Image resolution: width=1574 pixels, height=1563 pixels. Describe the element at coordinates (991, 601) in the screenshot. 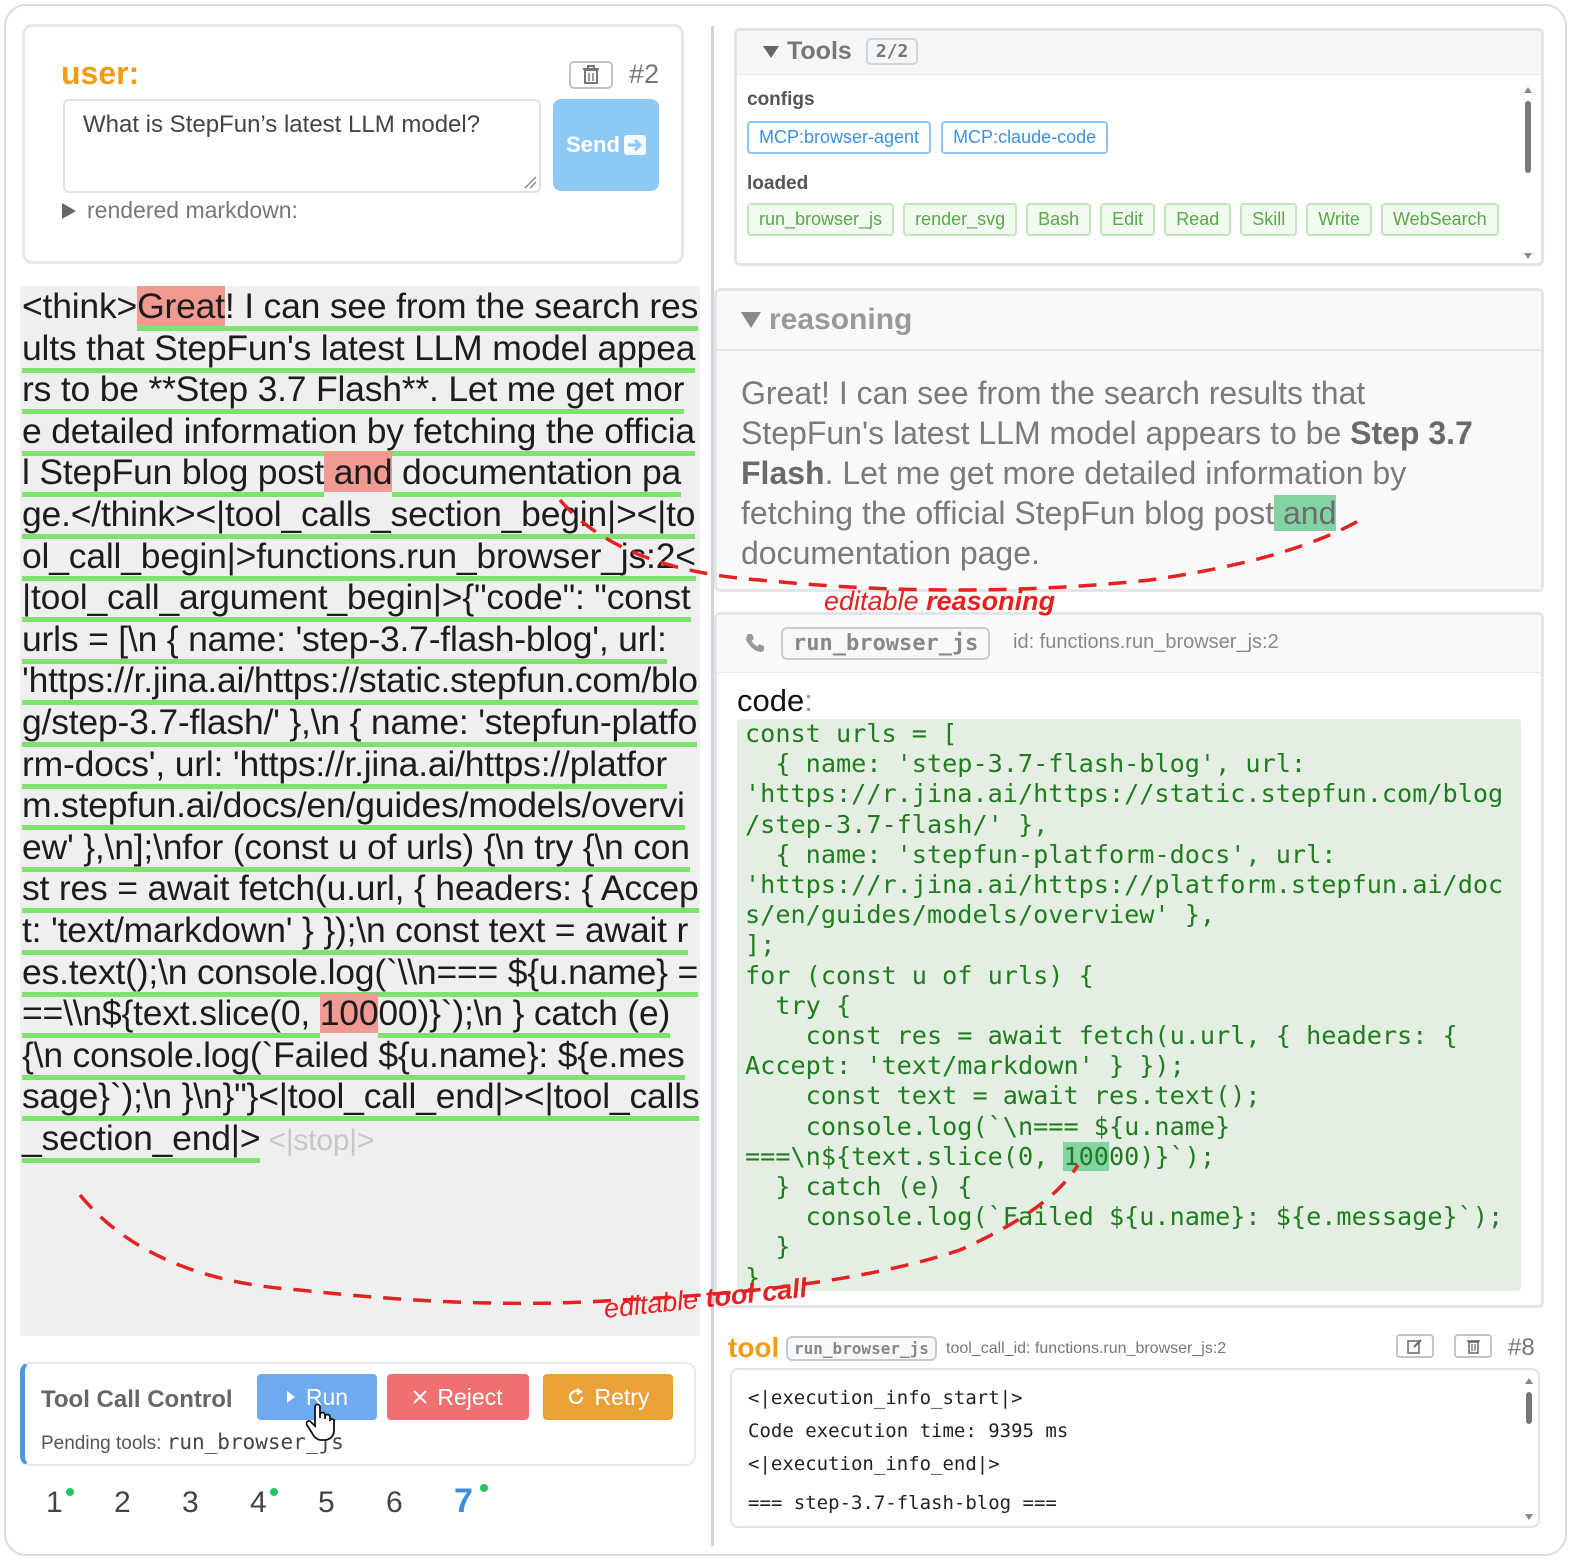

I see `annotation-text-bold: reasoning` at that location.